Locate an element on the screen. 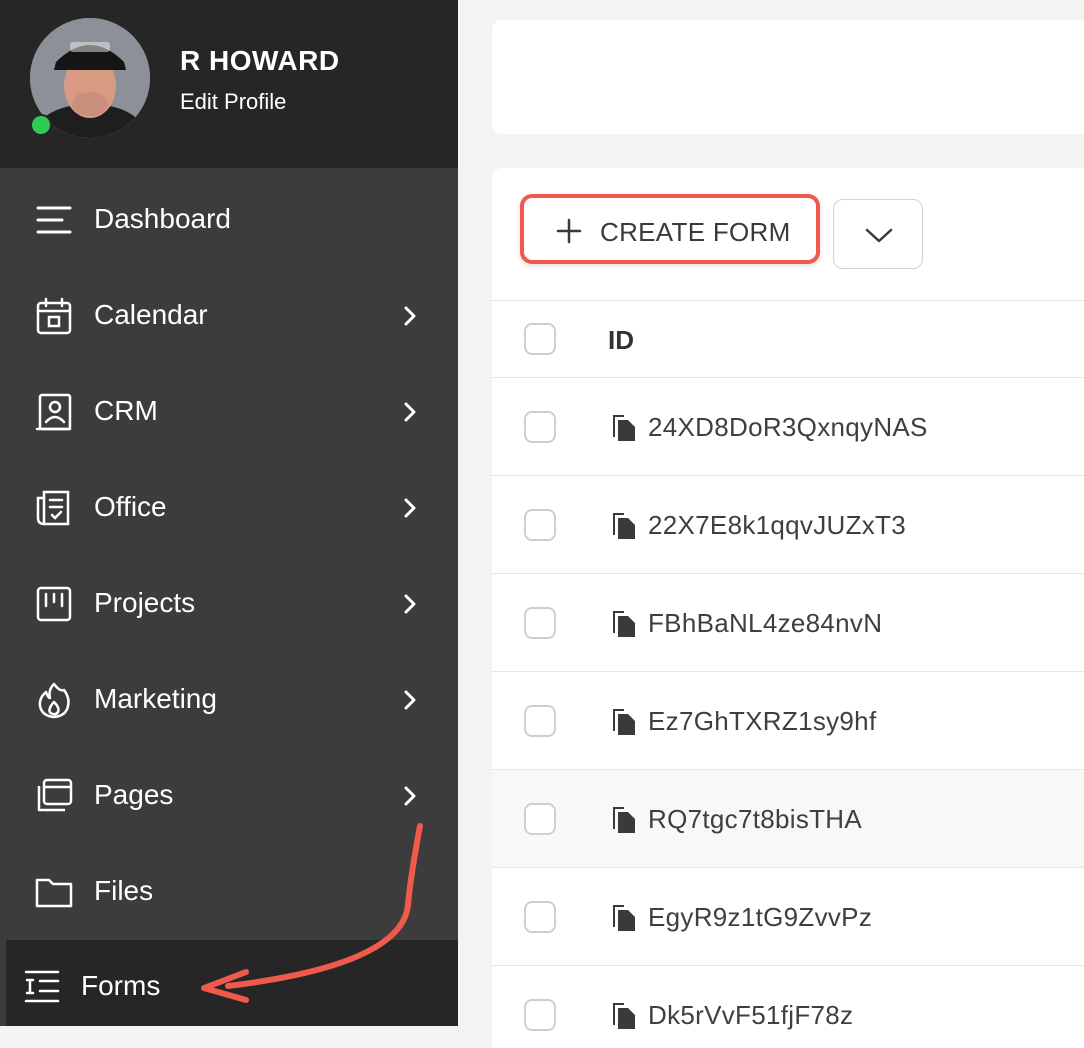 The image size is (1084, 1048). table-row: Dk5rVvF51fjF78z is located at coordinates (788, 1007).